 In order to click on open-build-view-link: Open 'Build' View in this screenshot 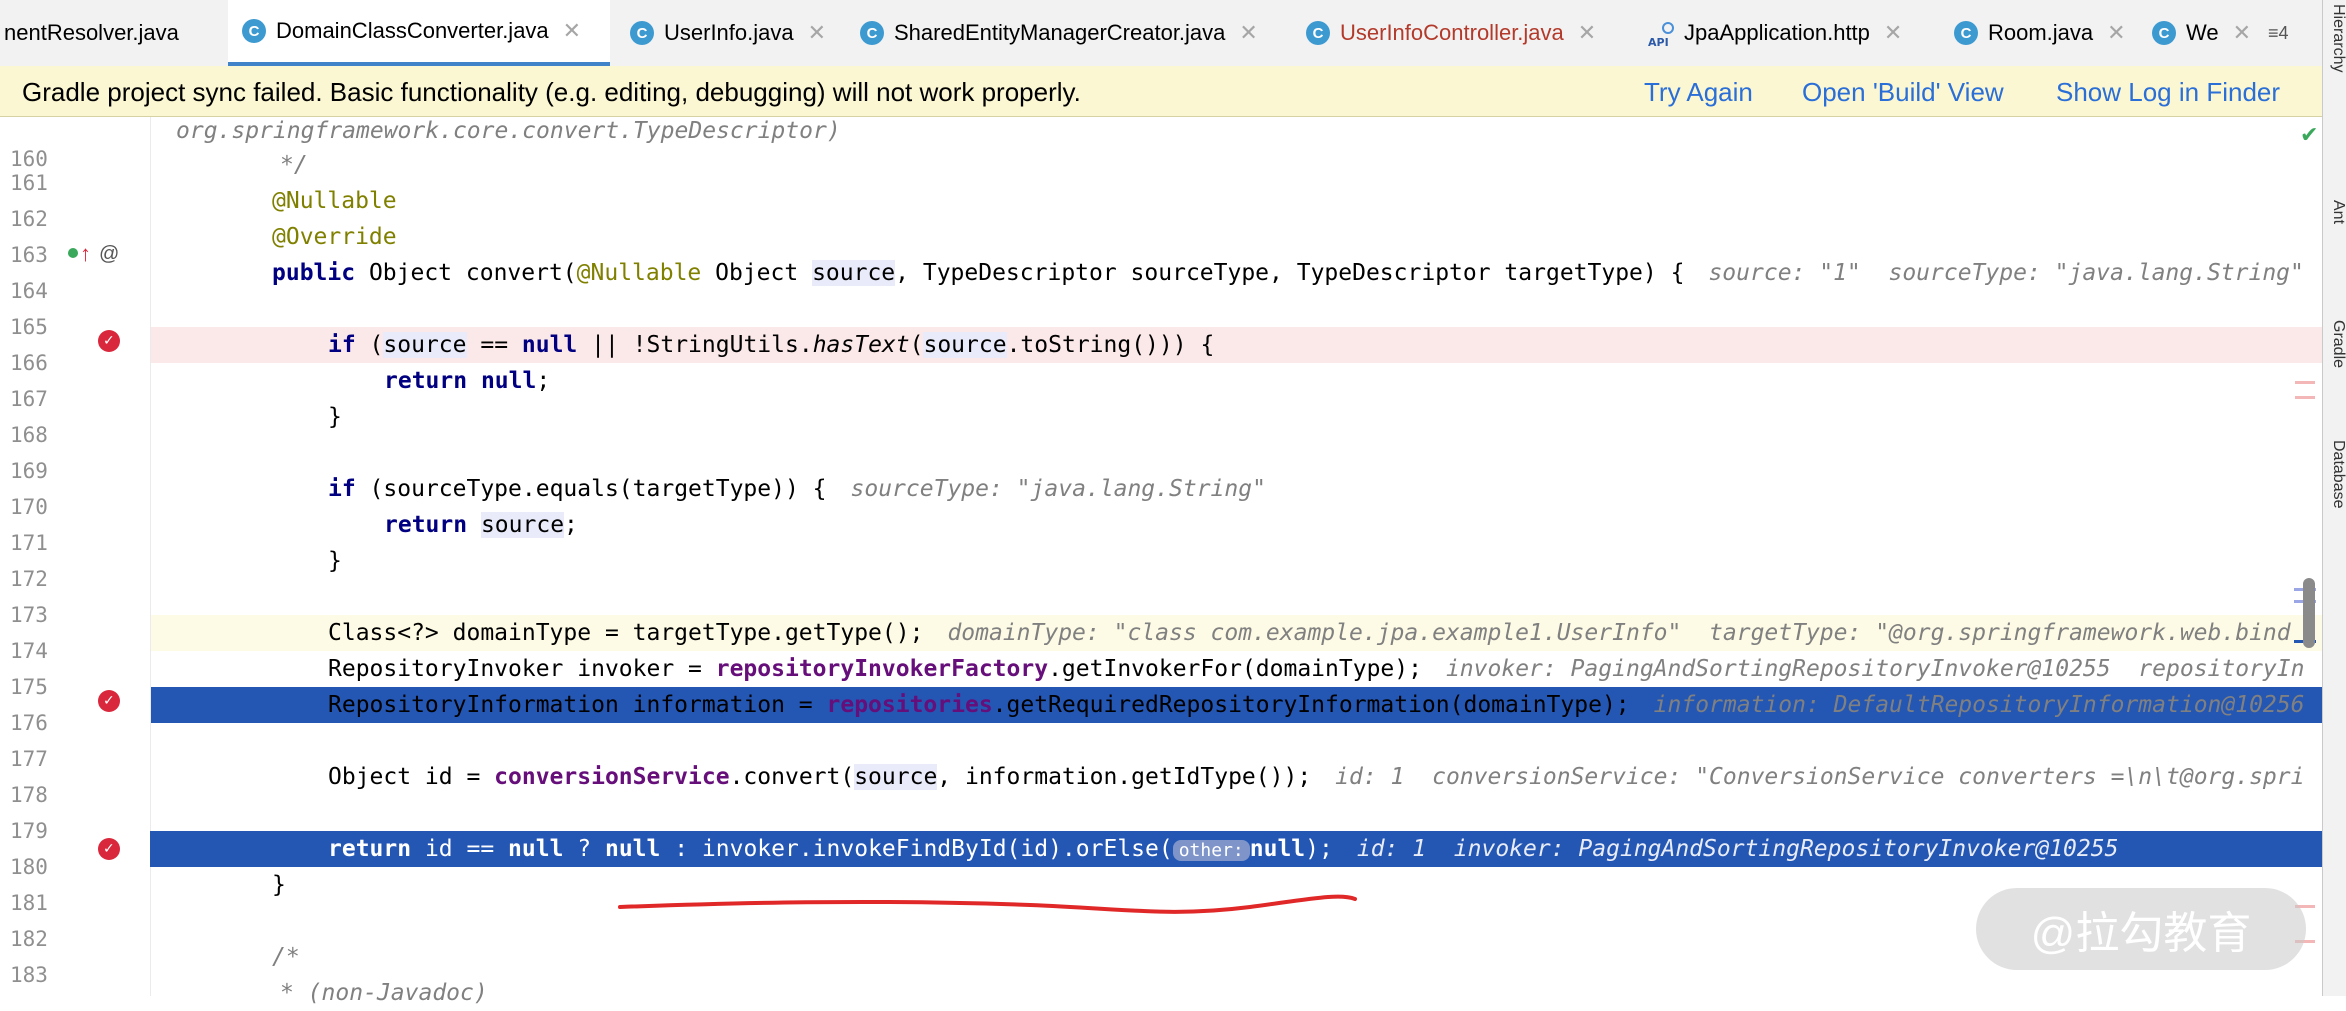, I will do `click(1903, 92)`.